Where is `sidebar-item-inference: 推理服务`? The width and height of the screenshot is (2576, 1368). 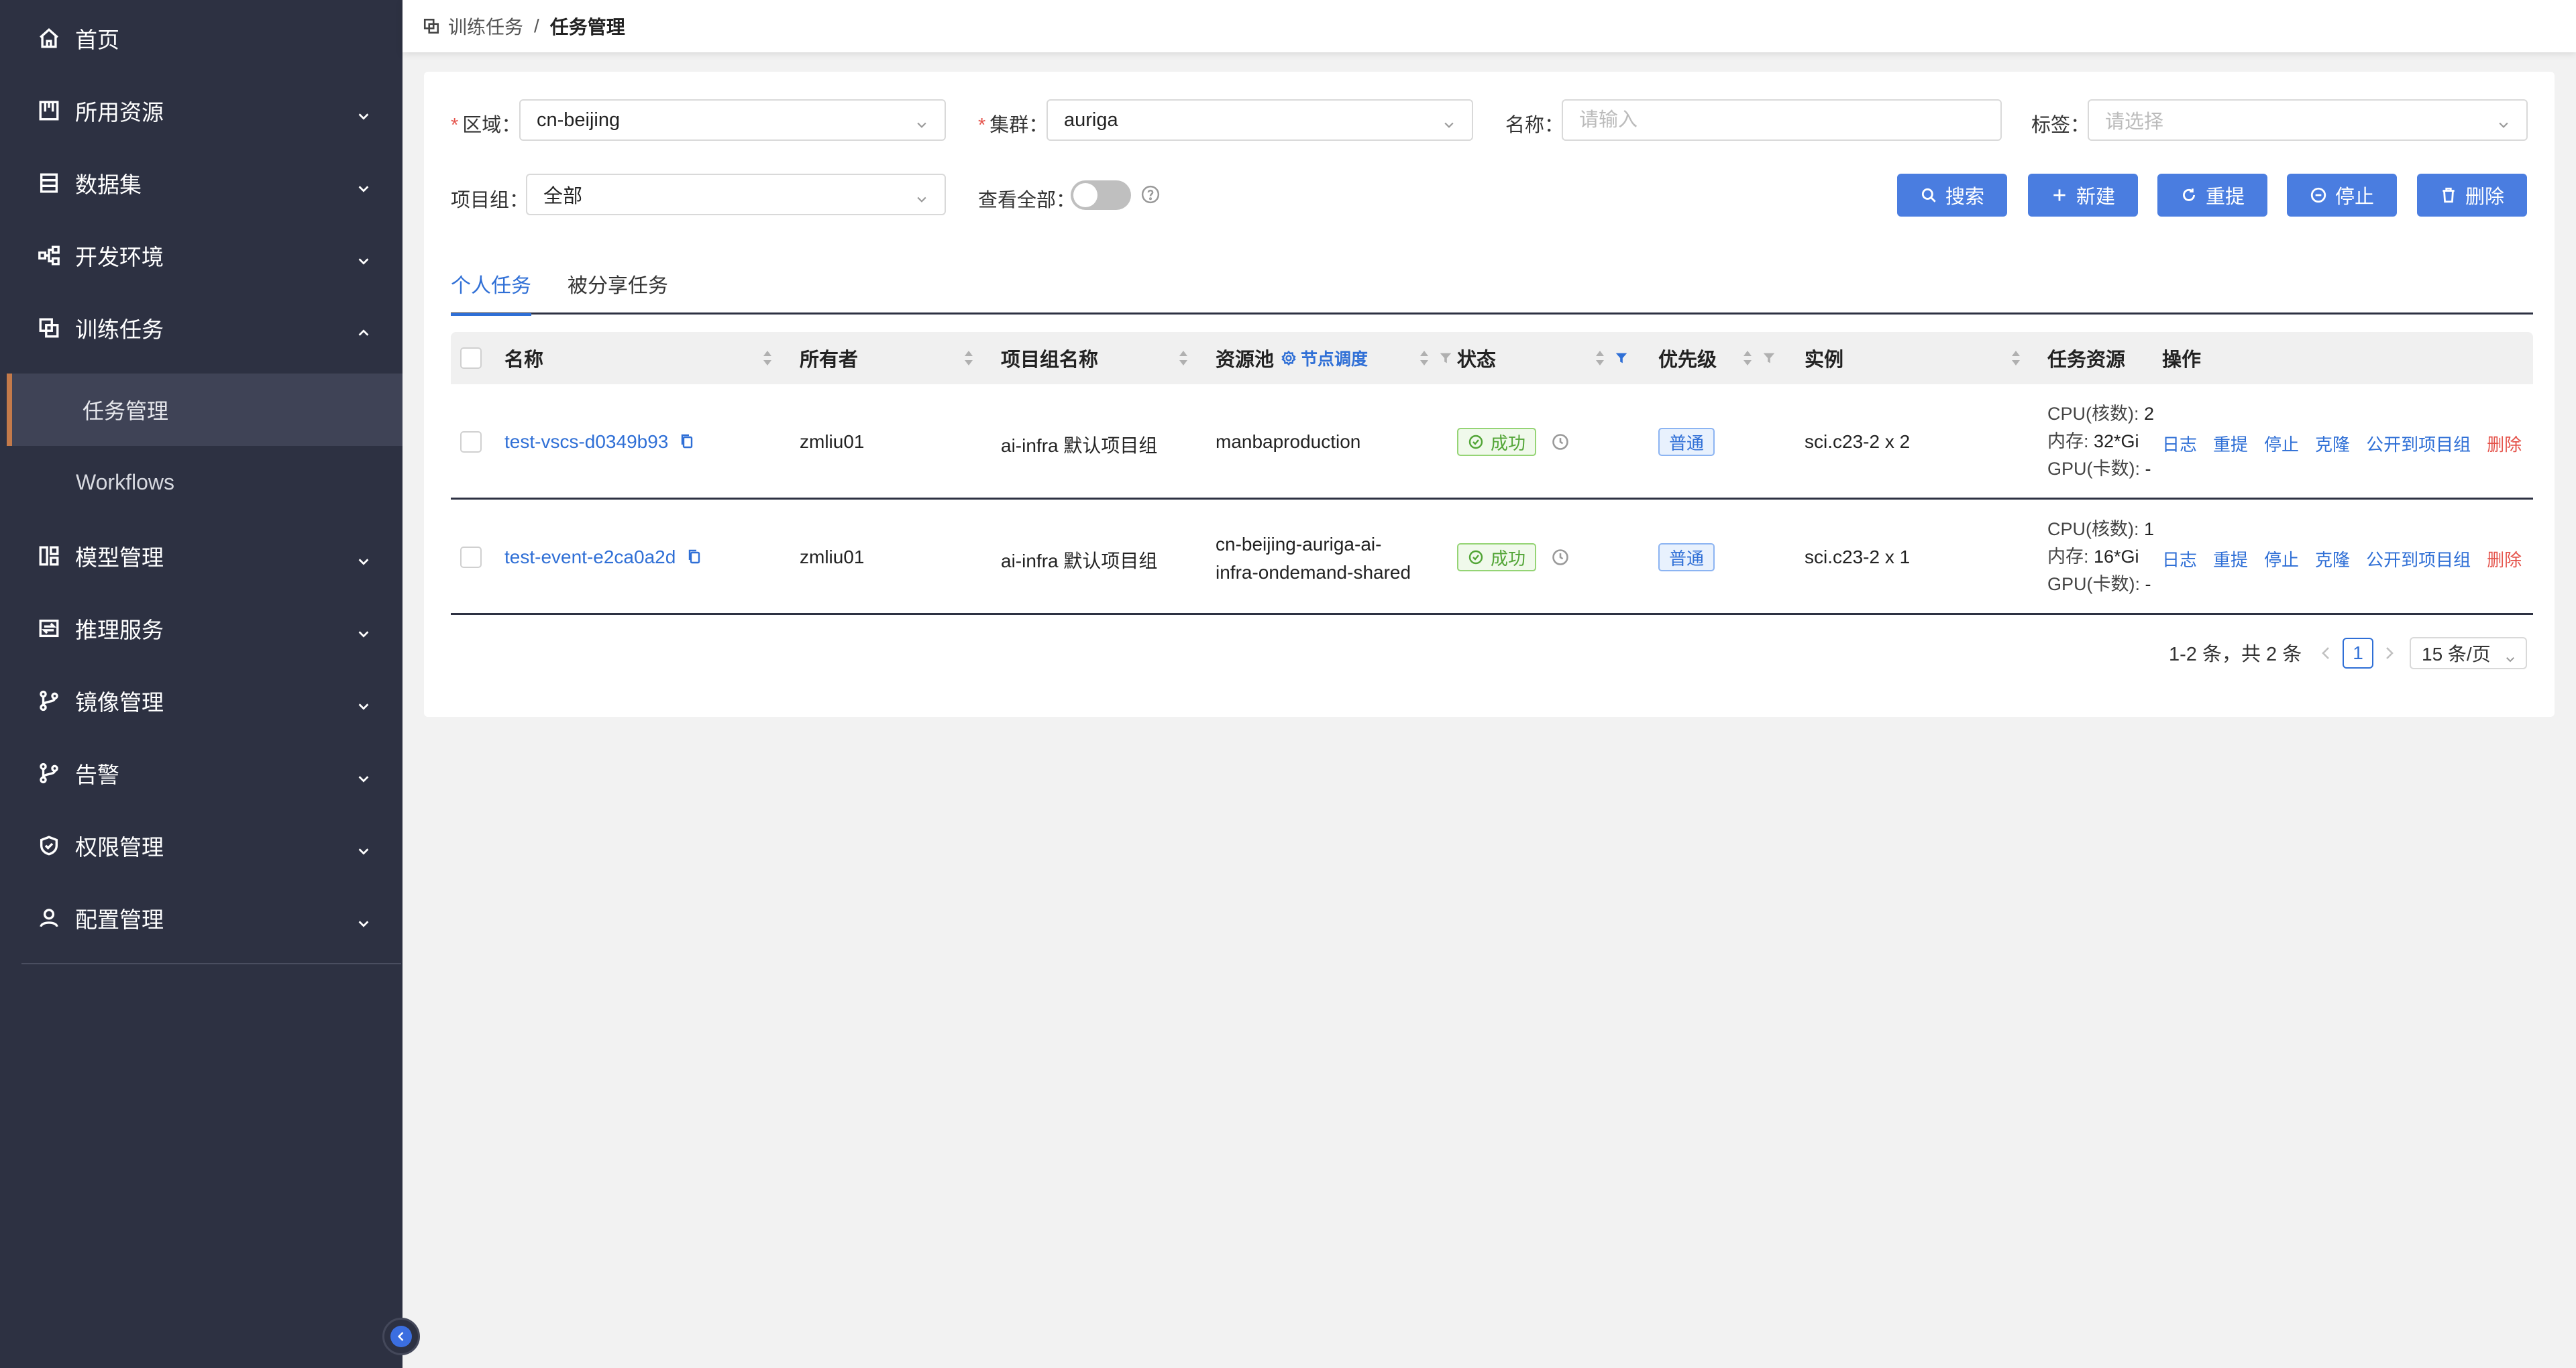
sidebar-item-inference: 推理服务 is located at coordinates (201, 628).